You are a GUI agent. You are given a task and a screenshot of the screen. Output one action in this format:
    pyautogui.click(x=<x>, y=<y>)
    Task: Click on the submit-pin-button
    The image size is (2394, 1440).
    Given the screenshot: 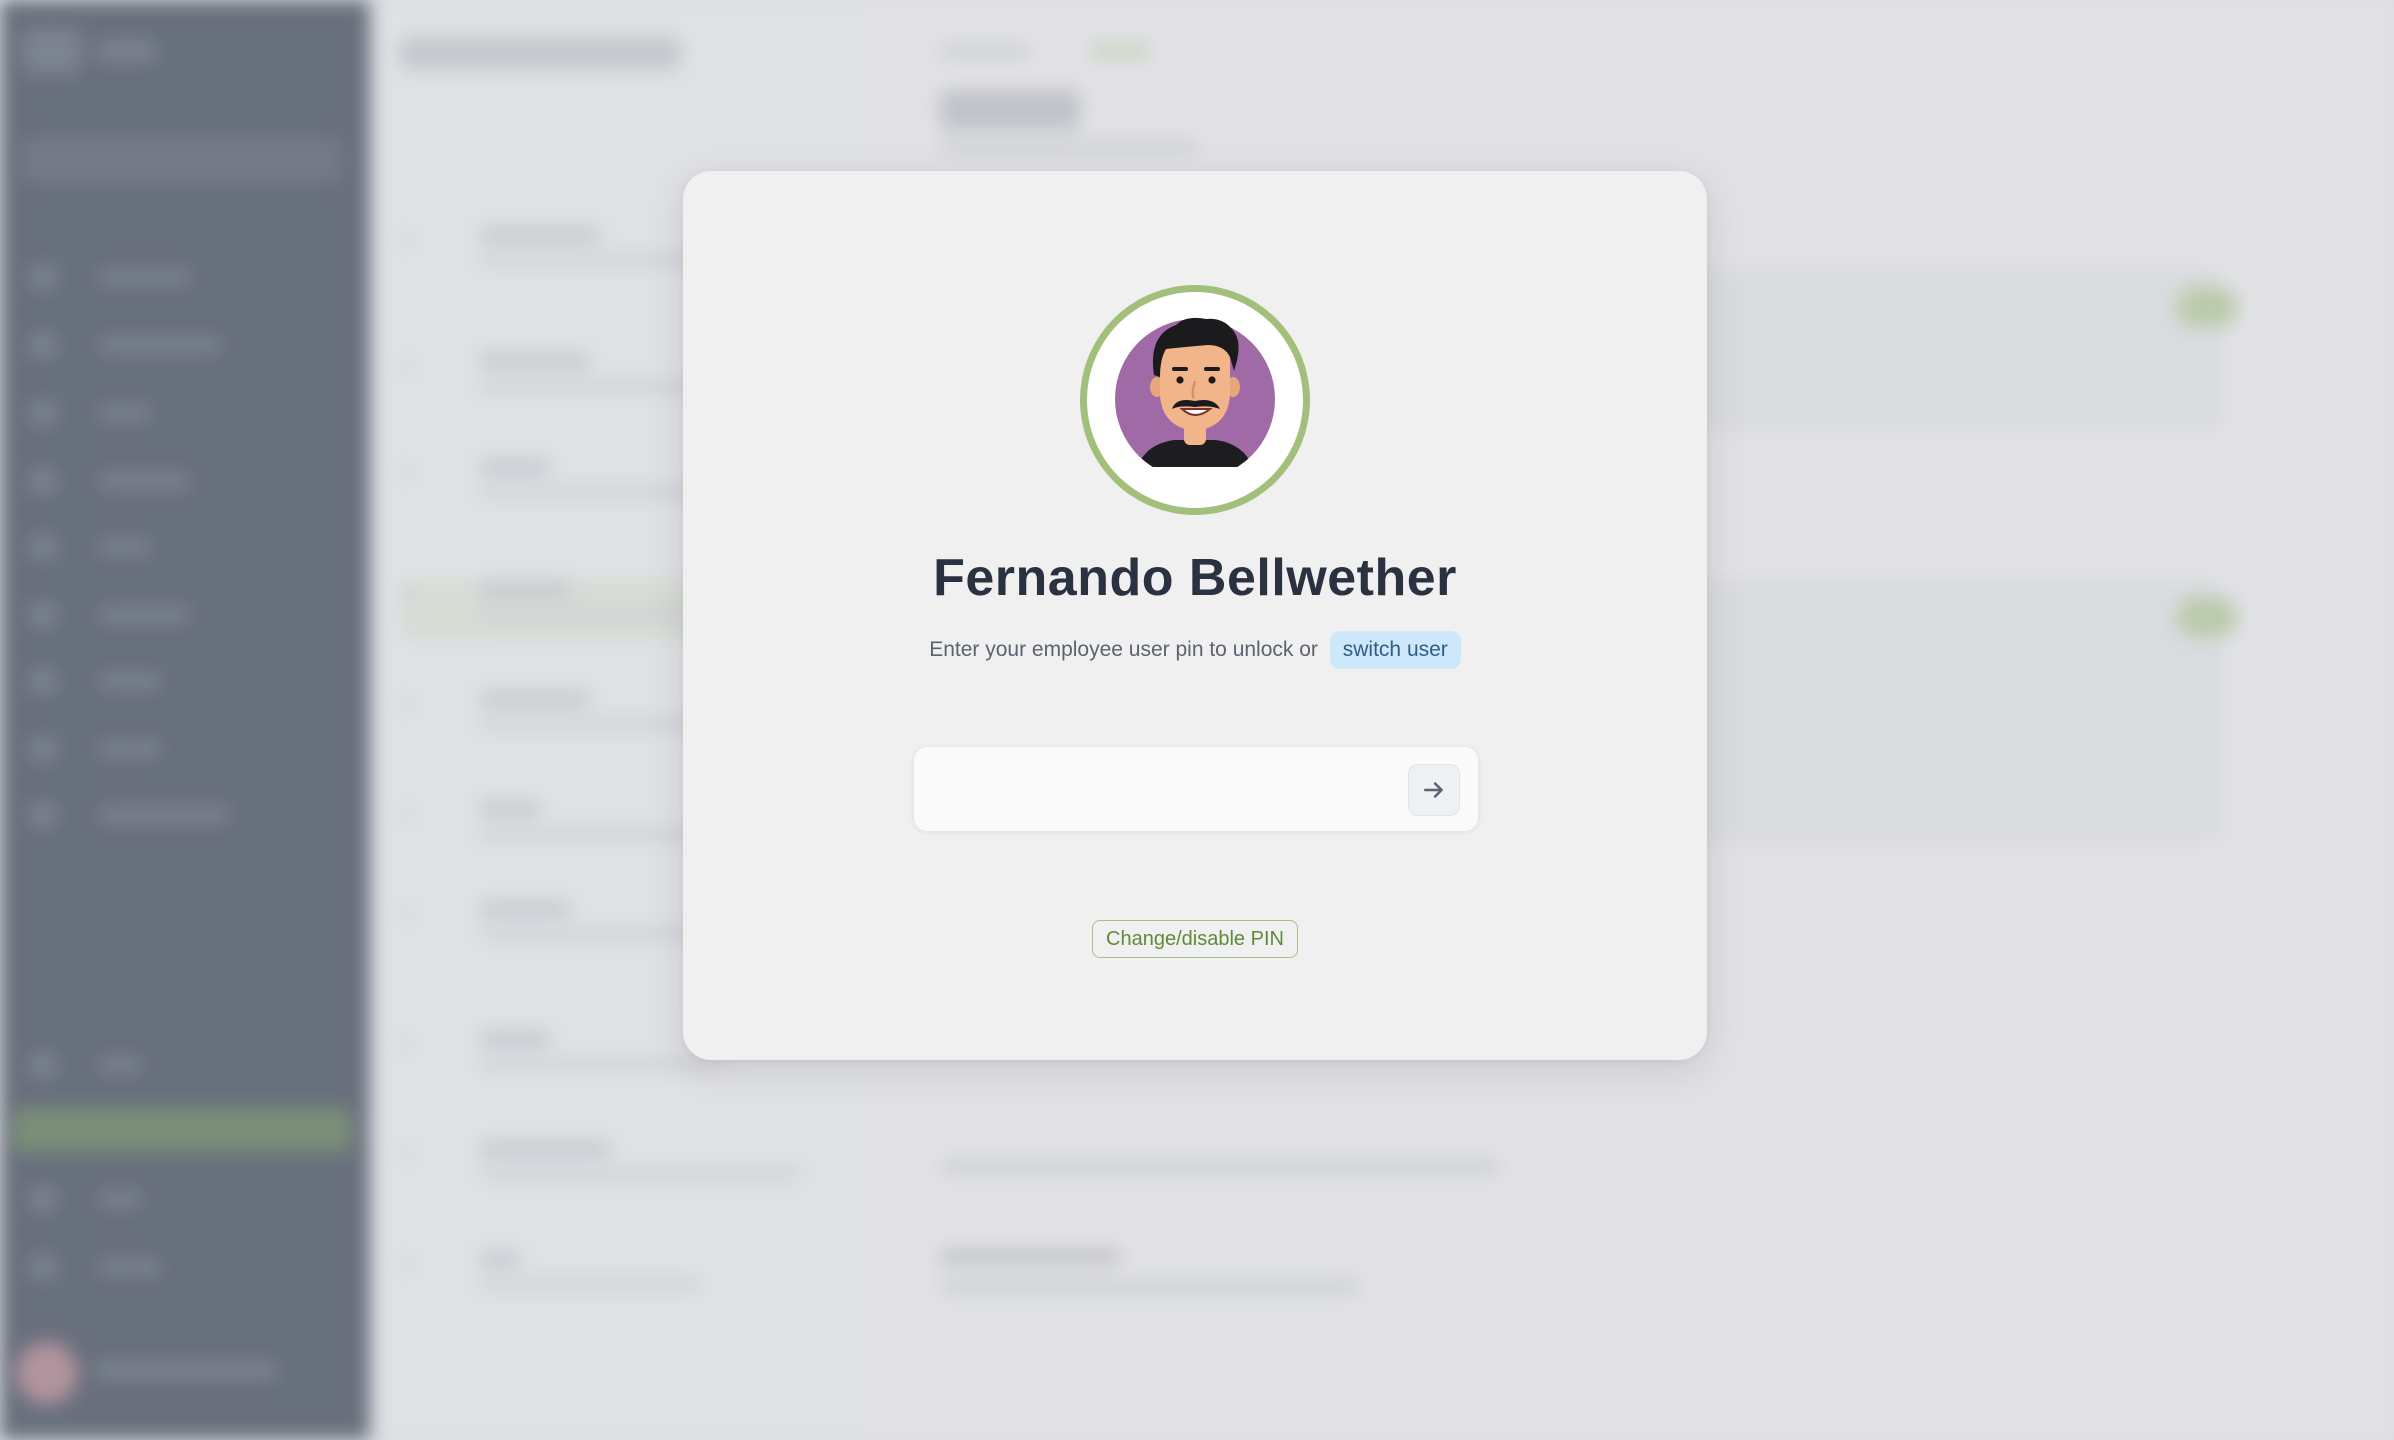 What is the action you would take?
    pyautogui.click(x=1434, y=790)
    